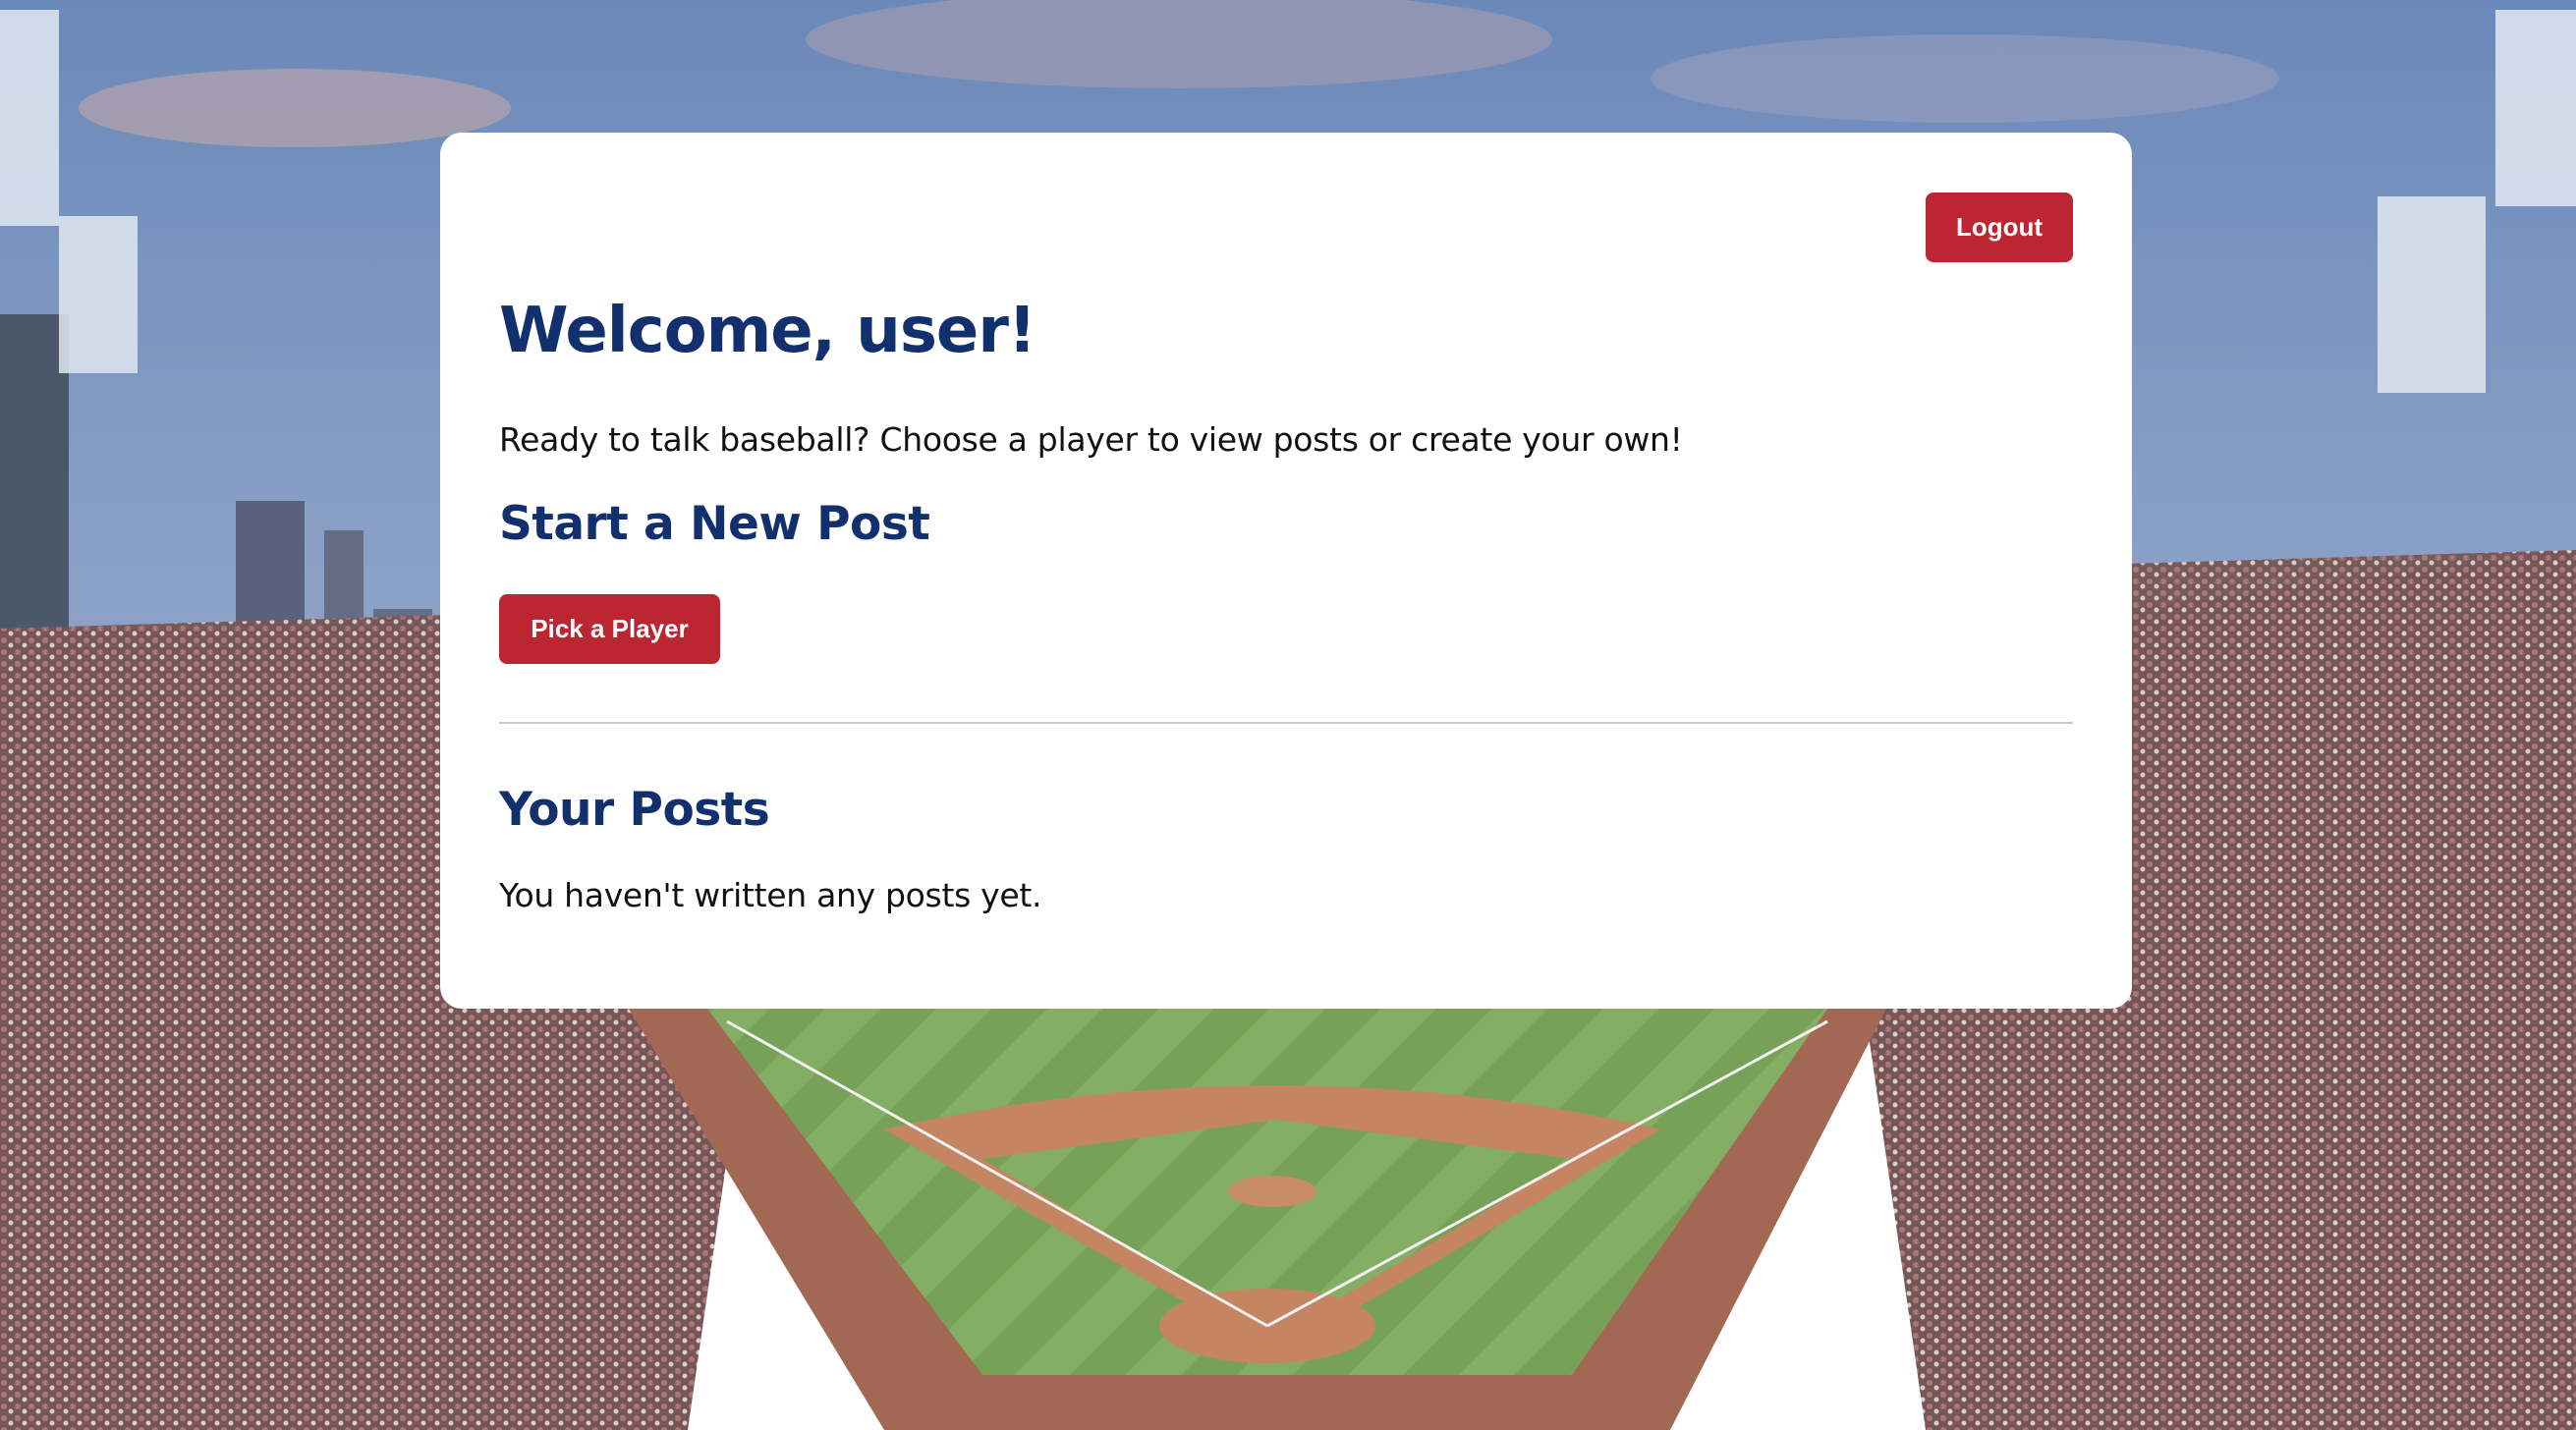 The image size is (2576, 1430). What do you see at coordinates (1999, 227) in the screenshot?
I see `logout-button: Logout` at bounding box center [1999, 227].